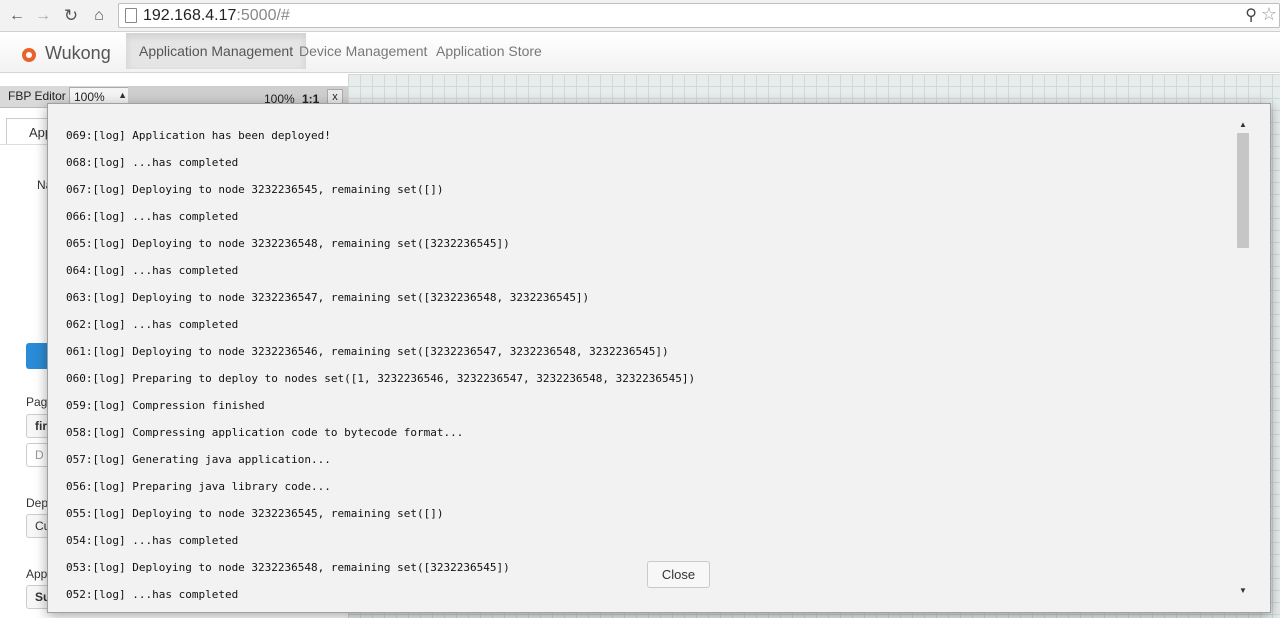 Image resolution: width=1280 pixels, height=618 pixels. Describe the element at coordinates (489, 51) in the screenshot. I see `tab-application-store: Application Store` at that location.